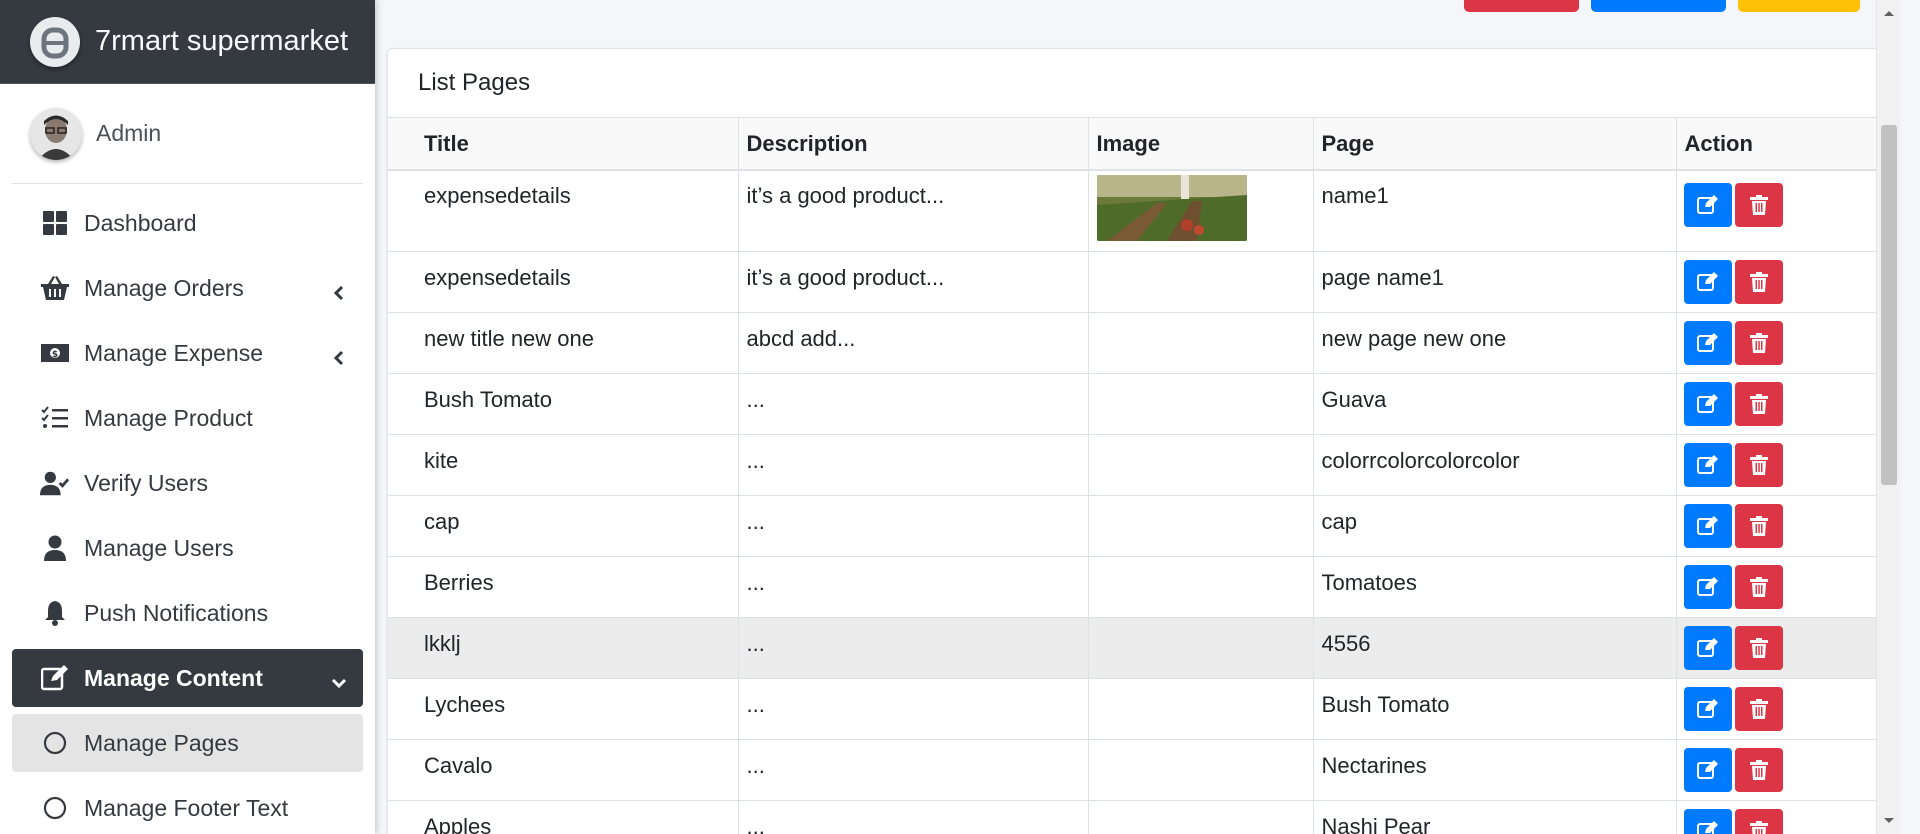 The width and height of the screenshot is (1920, 834). Describe the element at coordinates (1889, 305) in the screenshot. I see `scrollbar-thumb` at that location.